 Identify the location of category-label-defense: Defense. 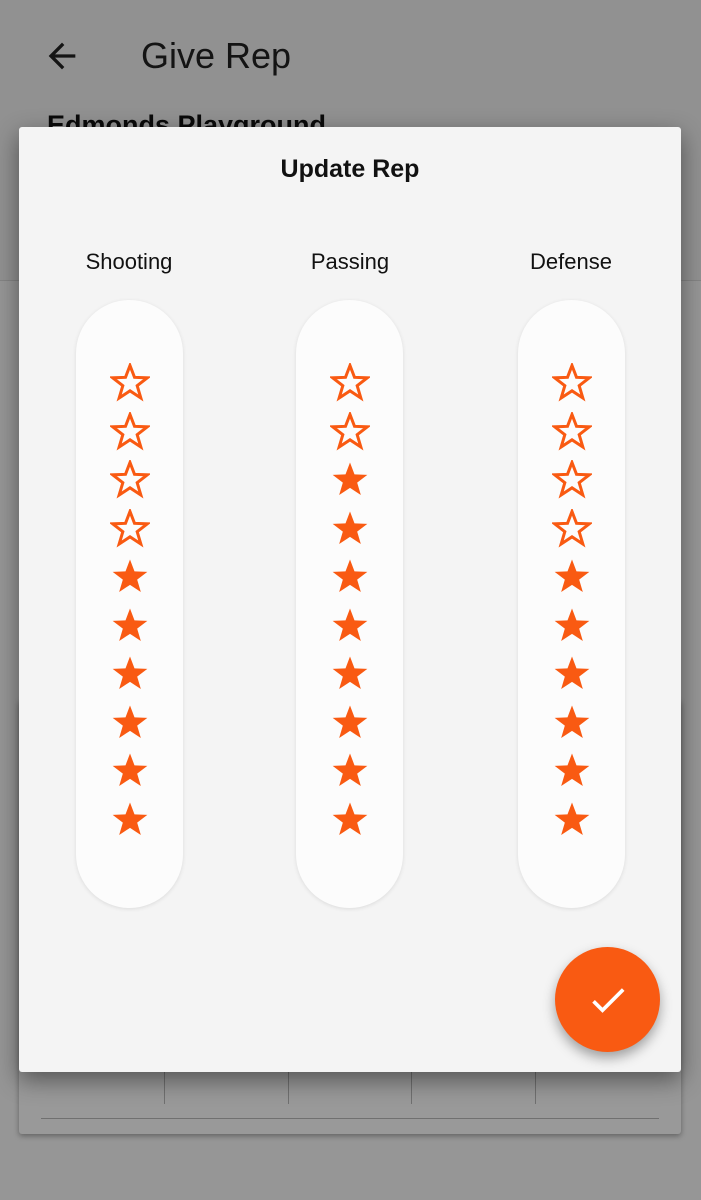
(571, 261).